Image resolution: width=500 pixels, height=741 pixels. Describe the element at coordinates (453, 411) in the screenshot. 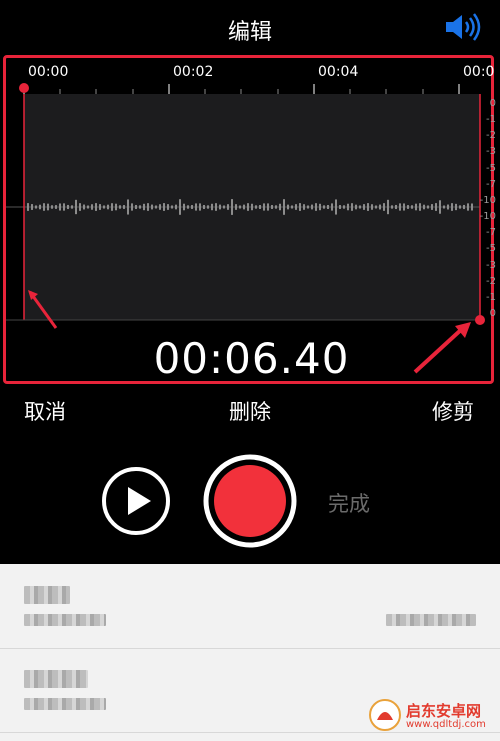

I see `trim-button: 修剪` at that location.